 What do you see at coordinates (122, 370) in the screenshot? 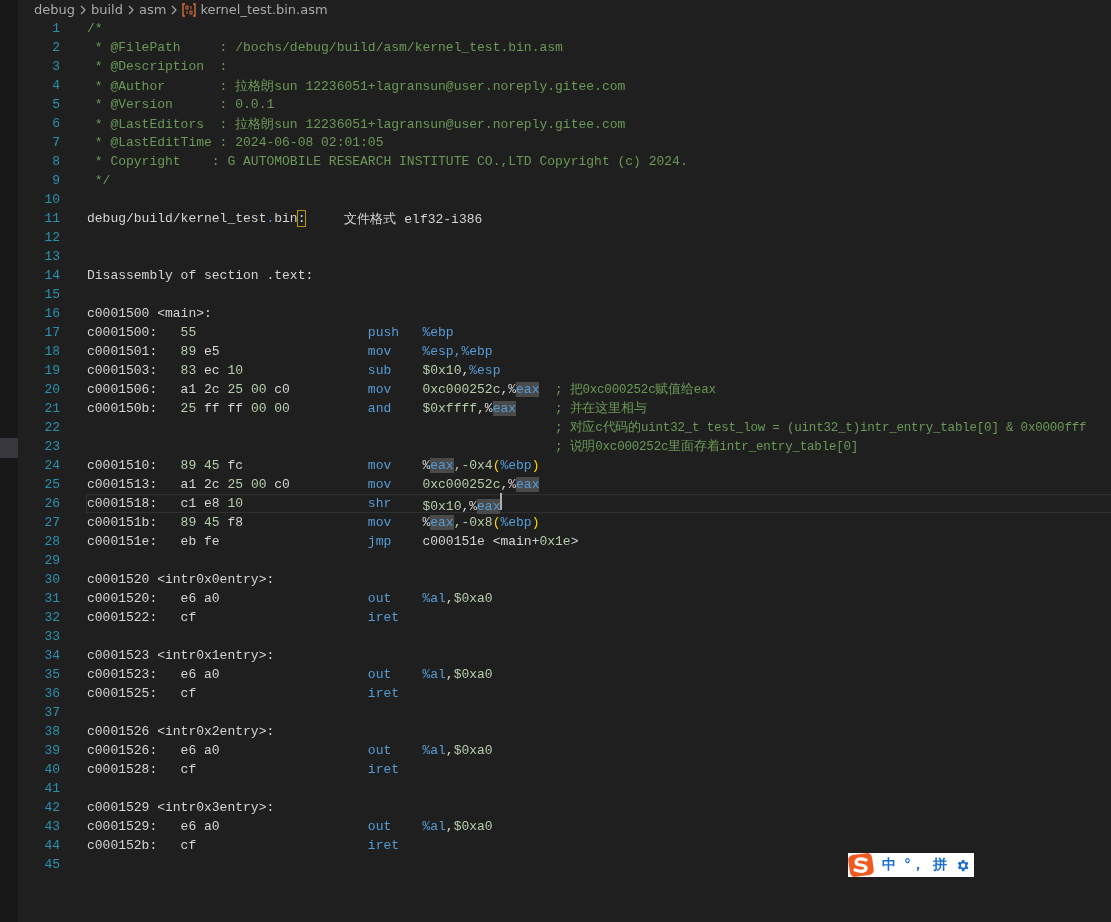
I see `code-address: c0001503:` at bounding box center [122, 370].